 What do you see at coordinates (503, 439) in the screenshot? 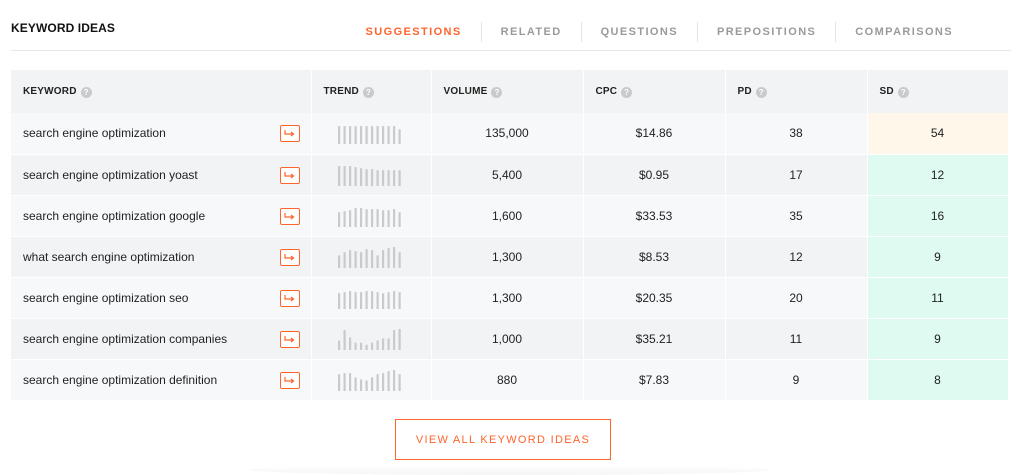
I see `view-all-keyword-ideas-button: VIEW ALL KEYWORD IDEAS` at bounding box center [503, 439].